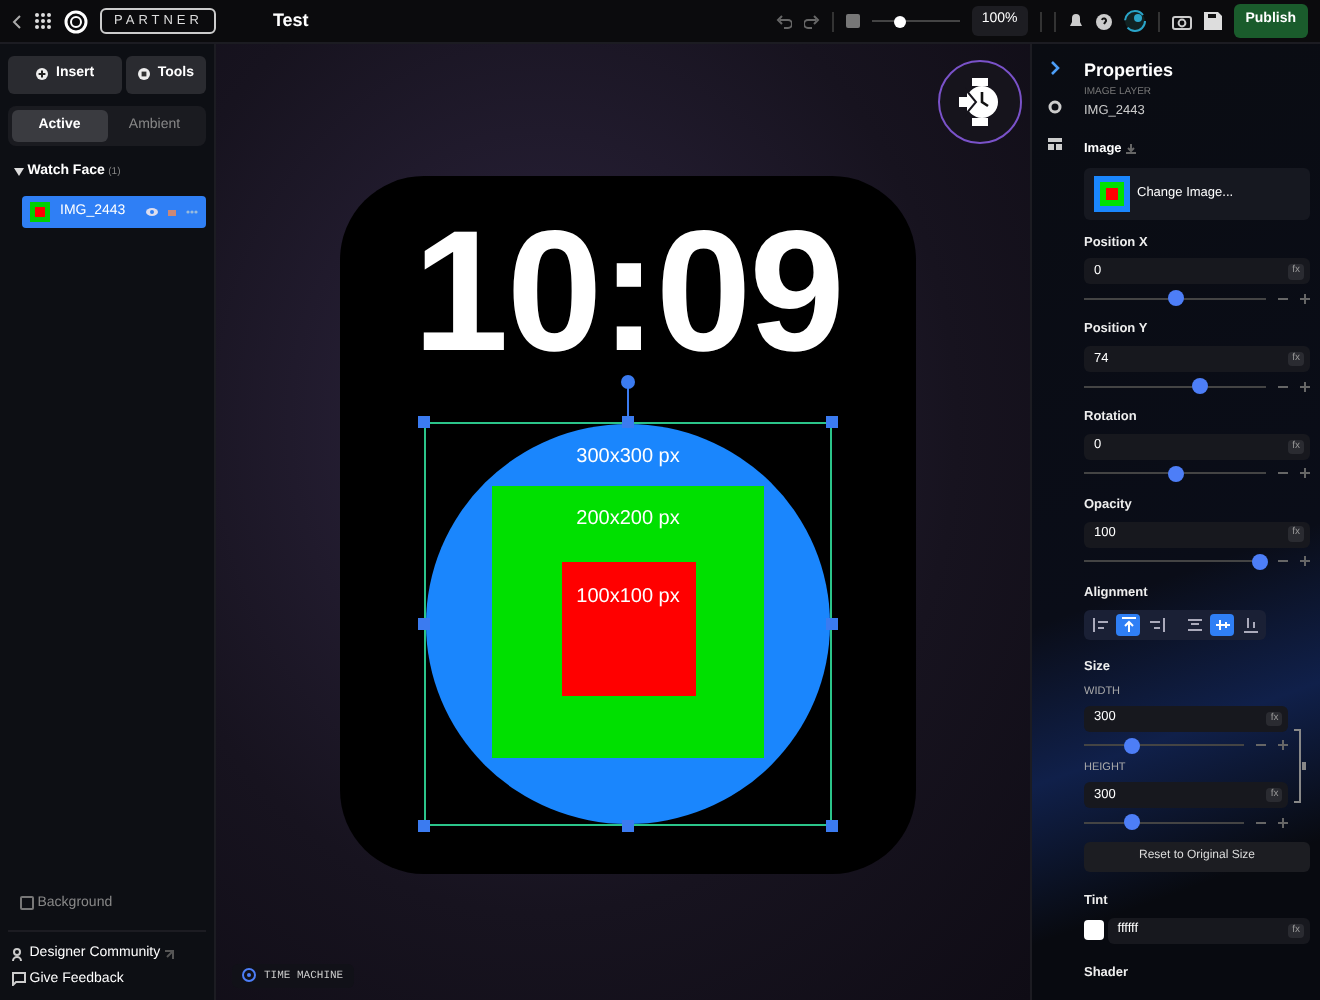 The width and height of the screenshot is (1320, 1000). Describe the element at coordinates (19, 954) in the screenshot. I see `people-icon` at that location.